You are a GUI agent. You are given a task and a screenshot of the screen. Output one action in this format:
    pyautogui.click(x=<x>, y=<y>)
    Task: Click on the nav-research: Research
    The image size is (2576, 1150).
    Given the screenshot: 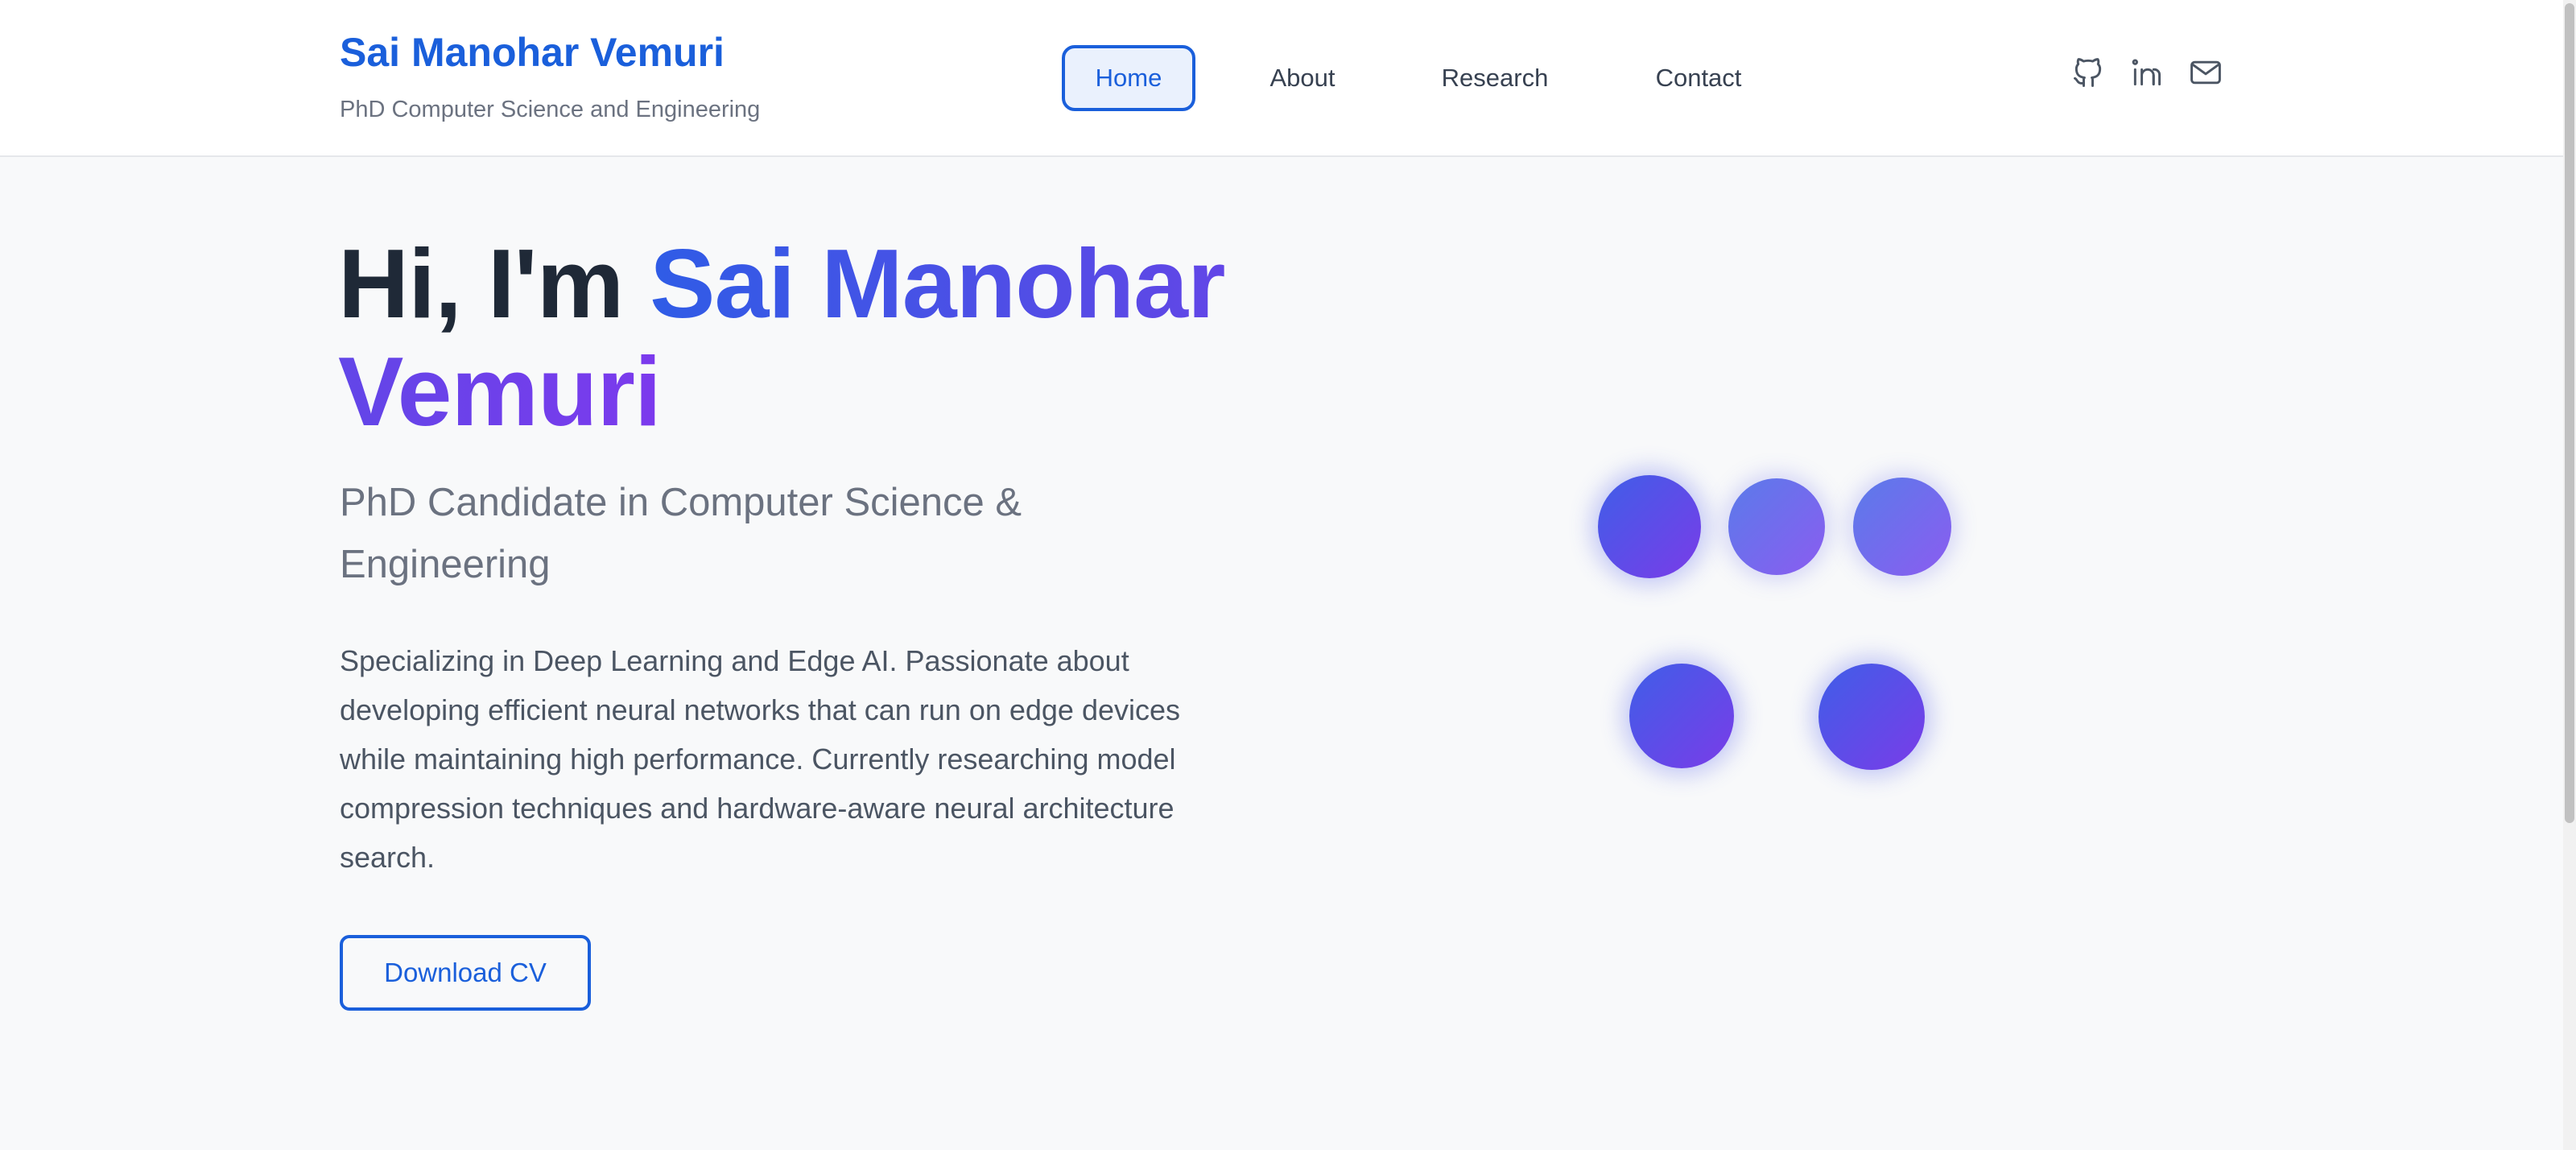 What is the action you would take?
    pyautogui.click(x=1495, y=78)
    